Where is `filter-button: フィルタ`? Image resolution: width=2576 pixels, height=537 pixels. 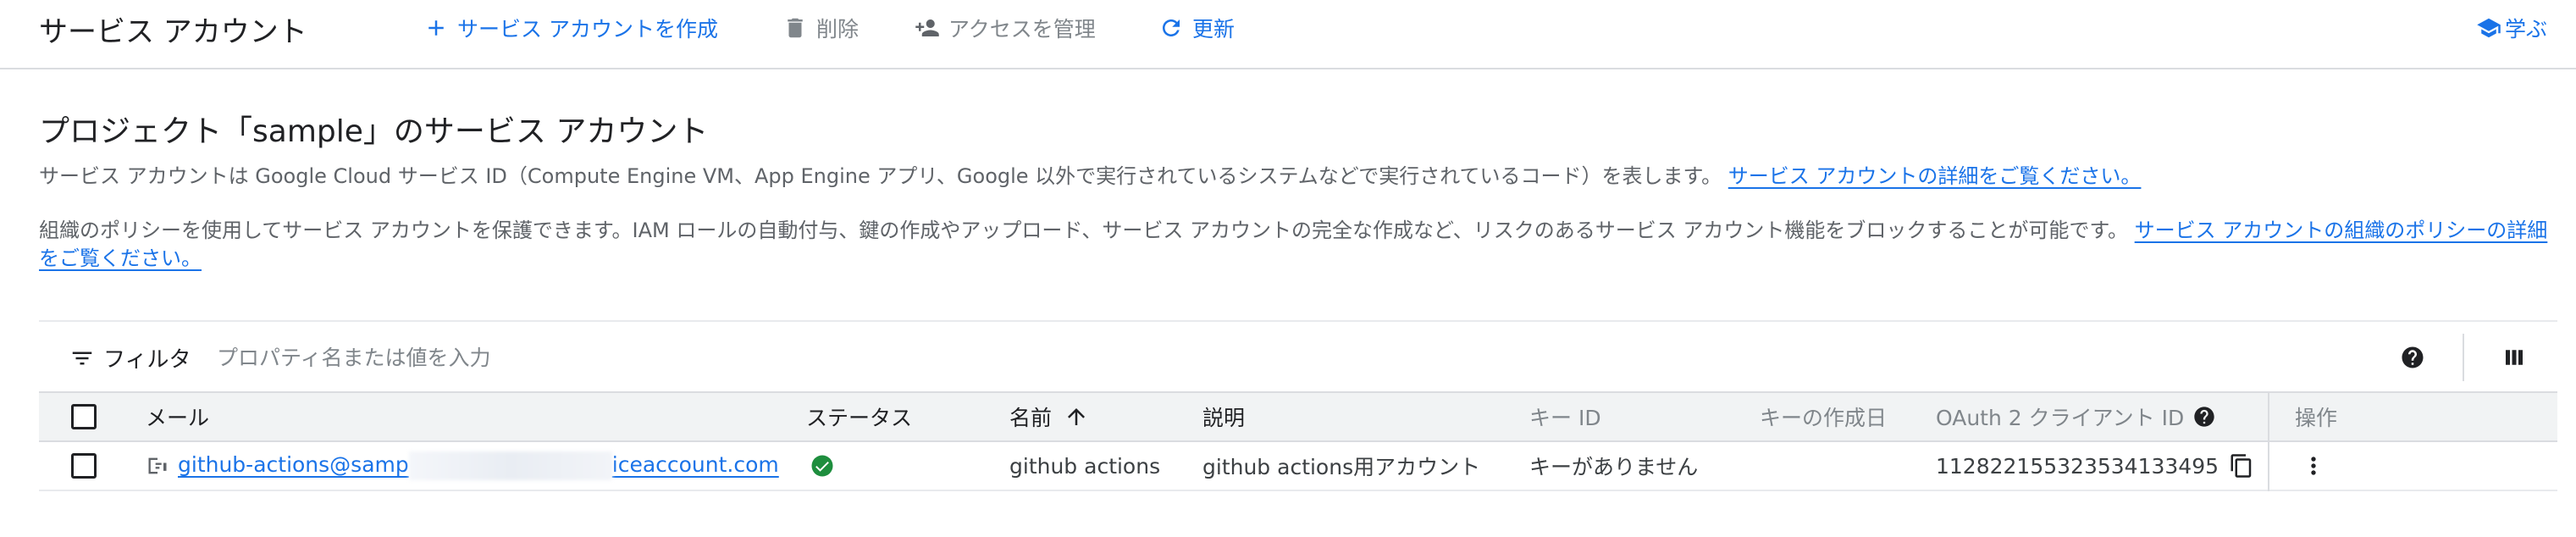
filter-button: フィルタ is located at coordinates (130, 358).